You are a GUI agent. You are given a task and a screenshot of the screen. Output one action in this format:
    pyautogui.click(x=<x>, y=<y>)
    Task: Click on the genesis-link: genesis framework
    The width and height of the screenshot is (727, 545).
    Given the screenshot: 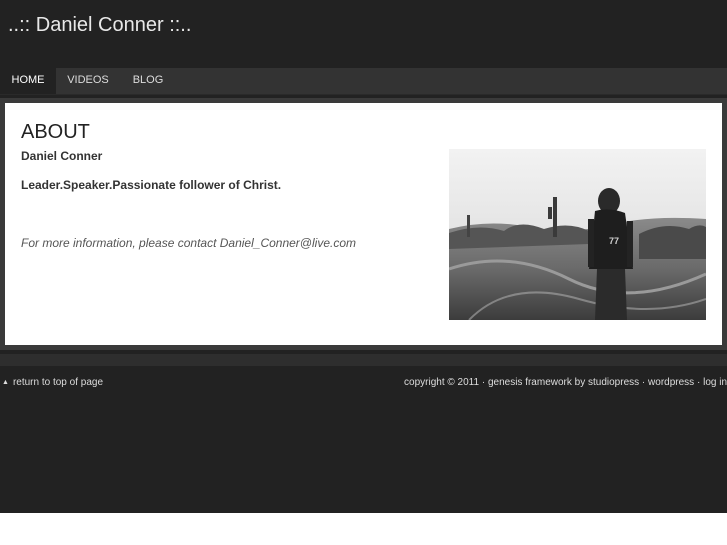 What is the action you would take?
    pyautogui.click(x=530, y=382)
    